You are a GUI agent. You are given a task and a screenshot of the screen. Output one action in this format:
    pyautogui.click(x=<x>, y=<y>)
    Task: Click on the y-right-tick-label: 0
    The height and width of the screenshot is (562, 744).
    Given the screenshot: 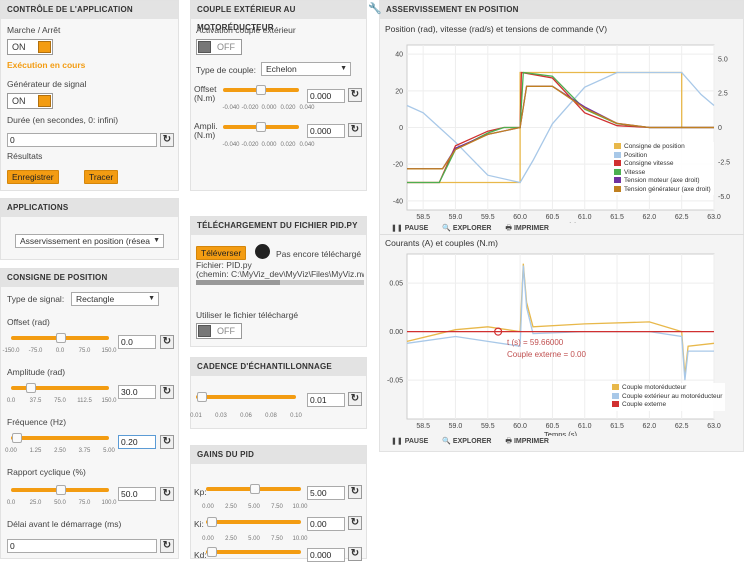 What is the action you would take?
    pyautogui.click(x=720, y=128)
    